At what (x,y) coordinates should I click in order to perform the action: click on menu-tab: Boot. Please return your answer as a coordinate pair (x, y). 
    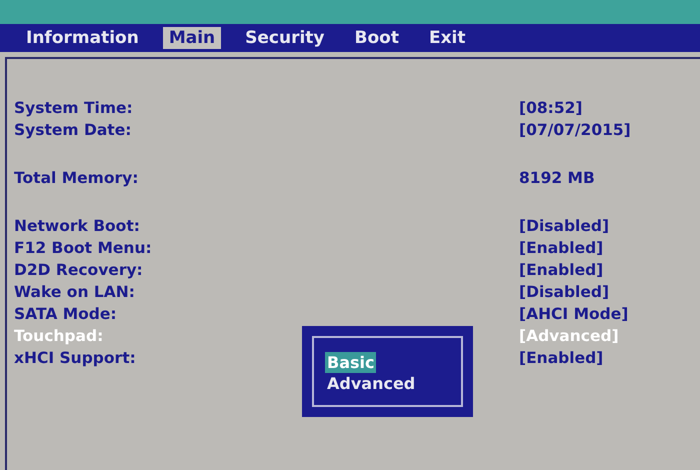
    Looking at the image, I should click on (376, 38).